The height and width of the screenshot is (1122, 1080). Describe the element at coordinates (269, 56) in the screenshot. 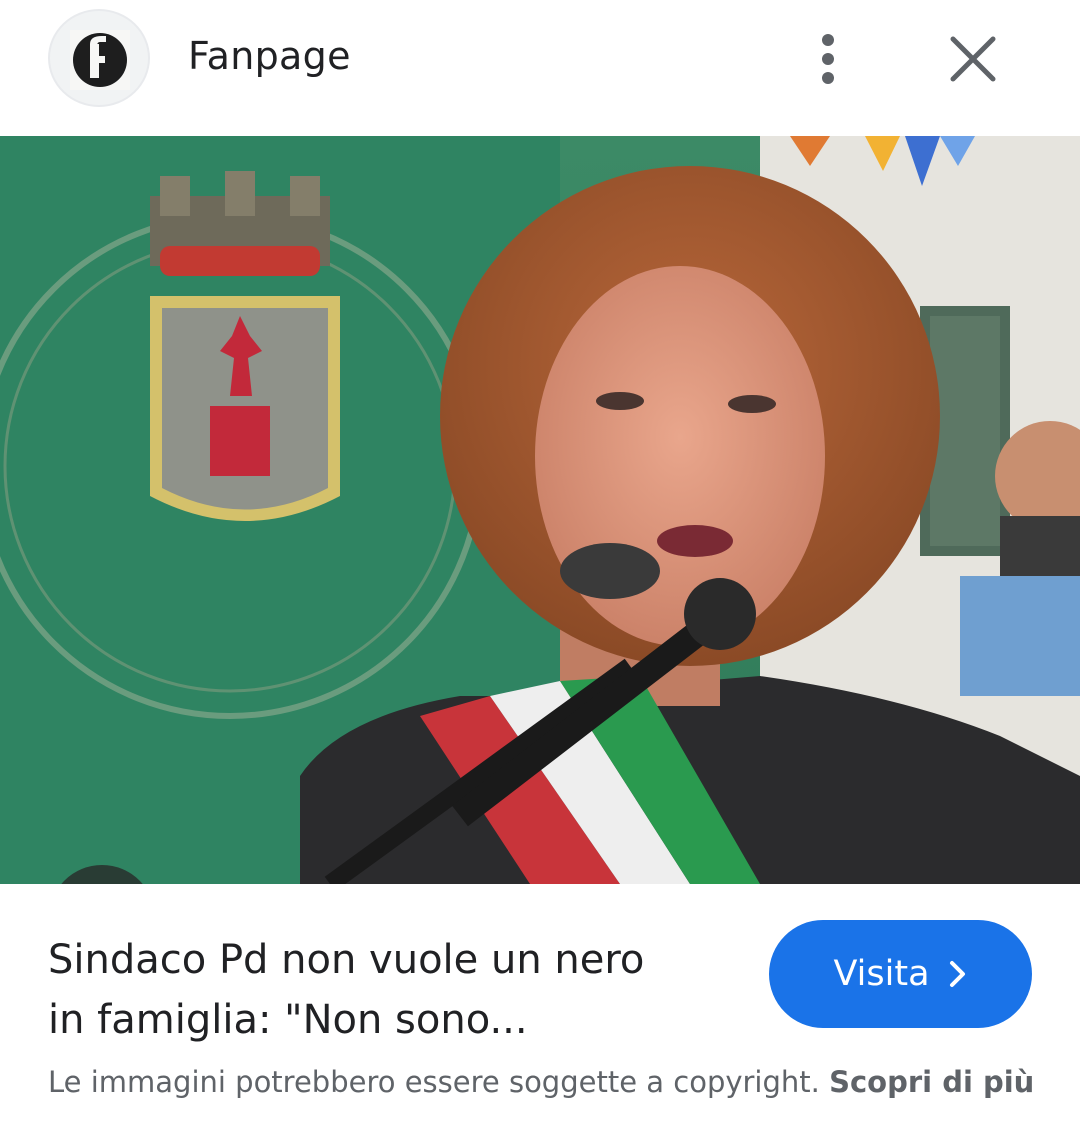

I see `site-name: Fanpage` at that location.